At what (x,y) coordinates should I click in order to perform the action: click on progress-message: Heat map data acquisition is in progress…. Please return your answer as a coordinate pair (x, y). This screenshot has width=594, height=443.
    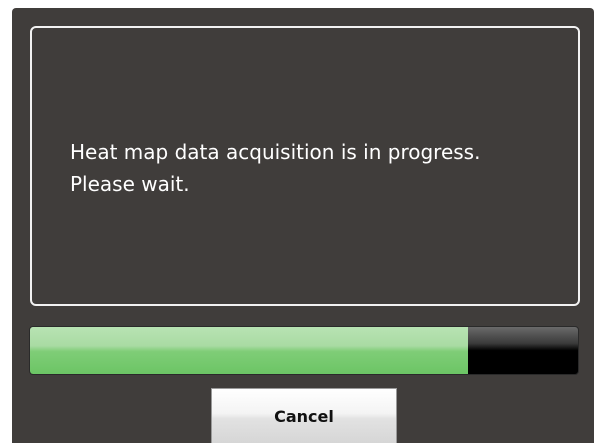
    Looking at the image, I should click on (275, 168).